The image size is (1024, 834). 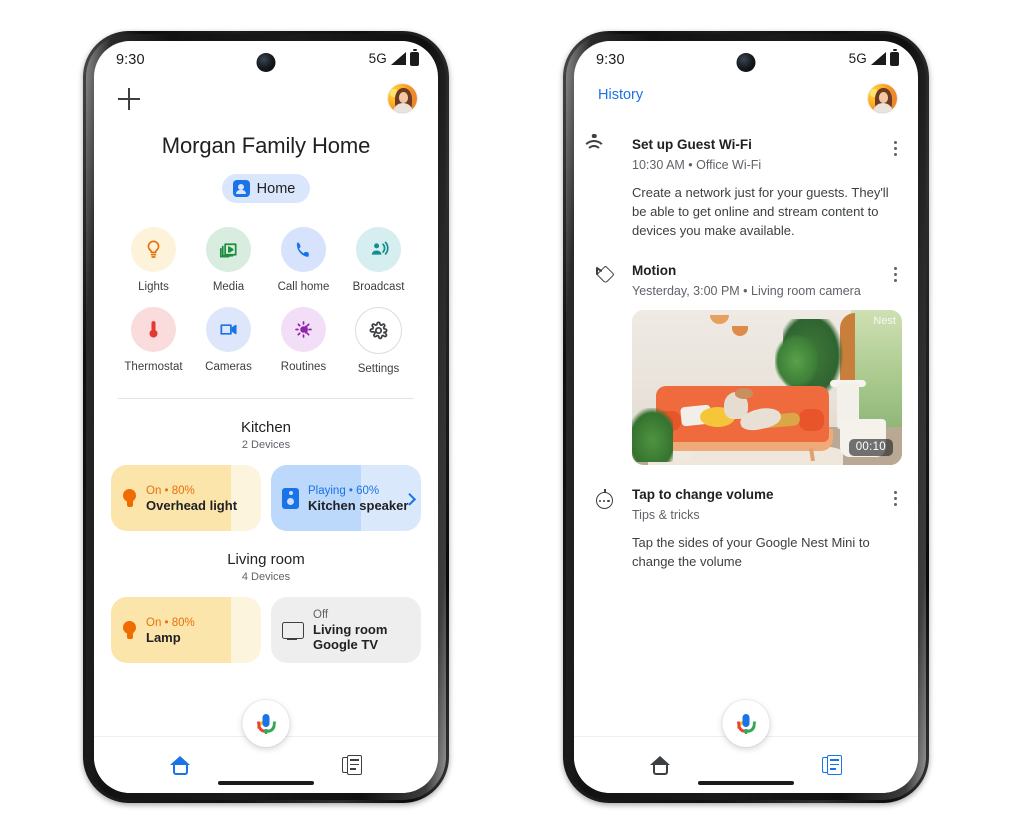 I want to click on shortcut-broadcast: Broadcast, so click(x=378, y=260).